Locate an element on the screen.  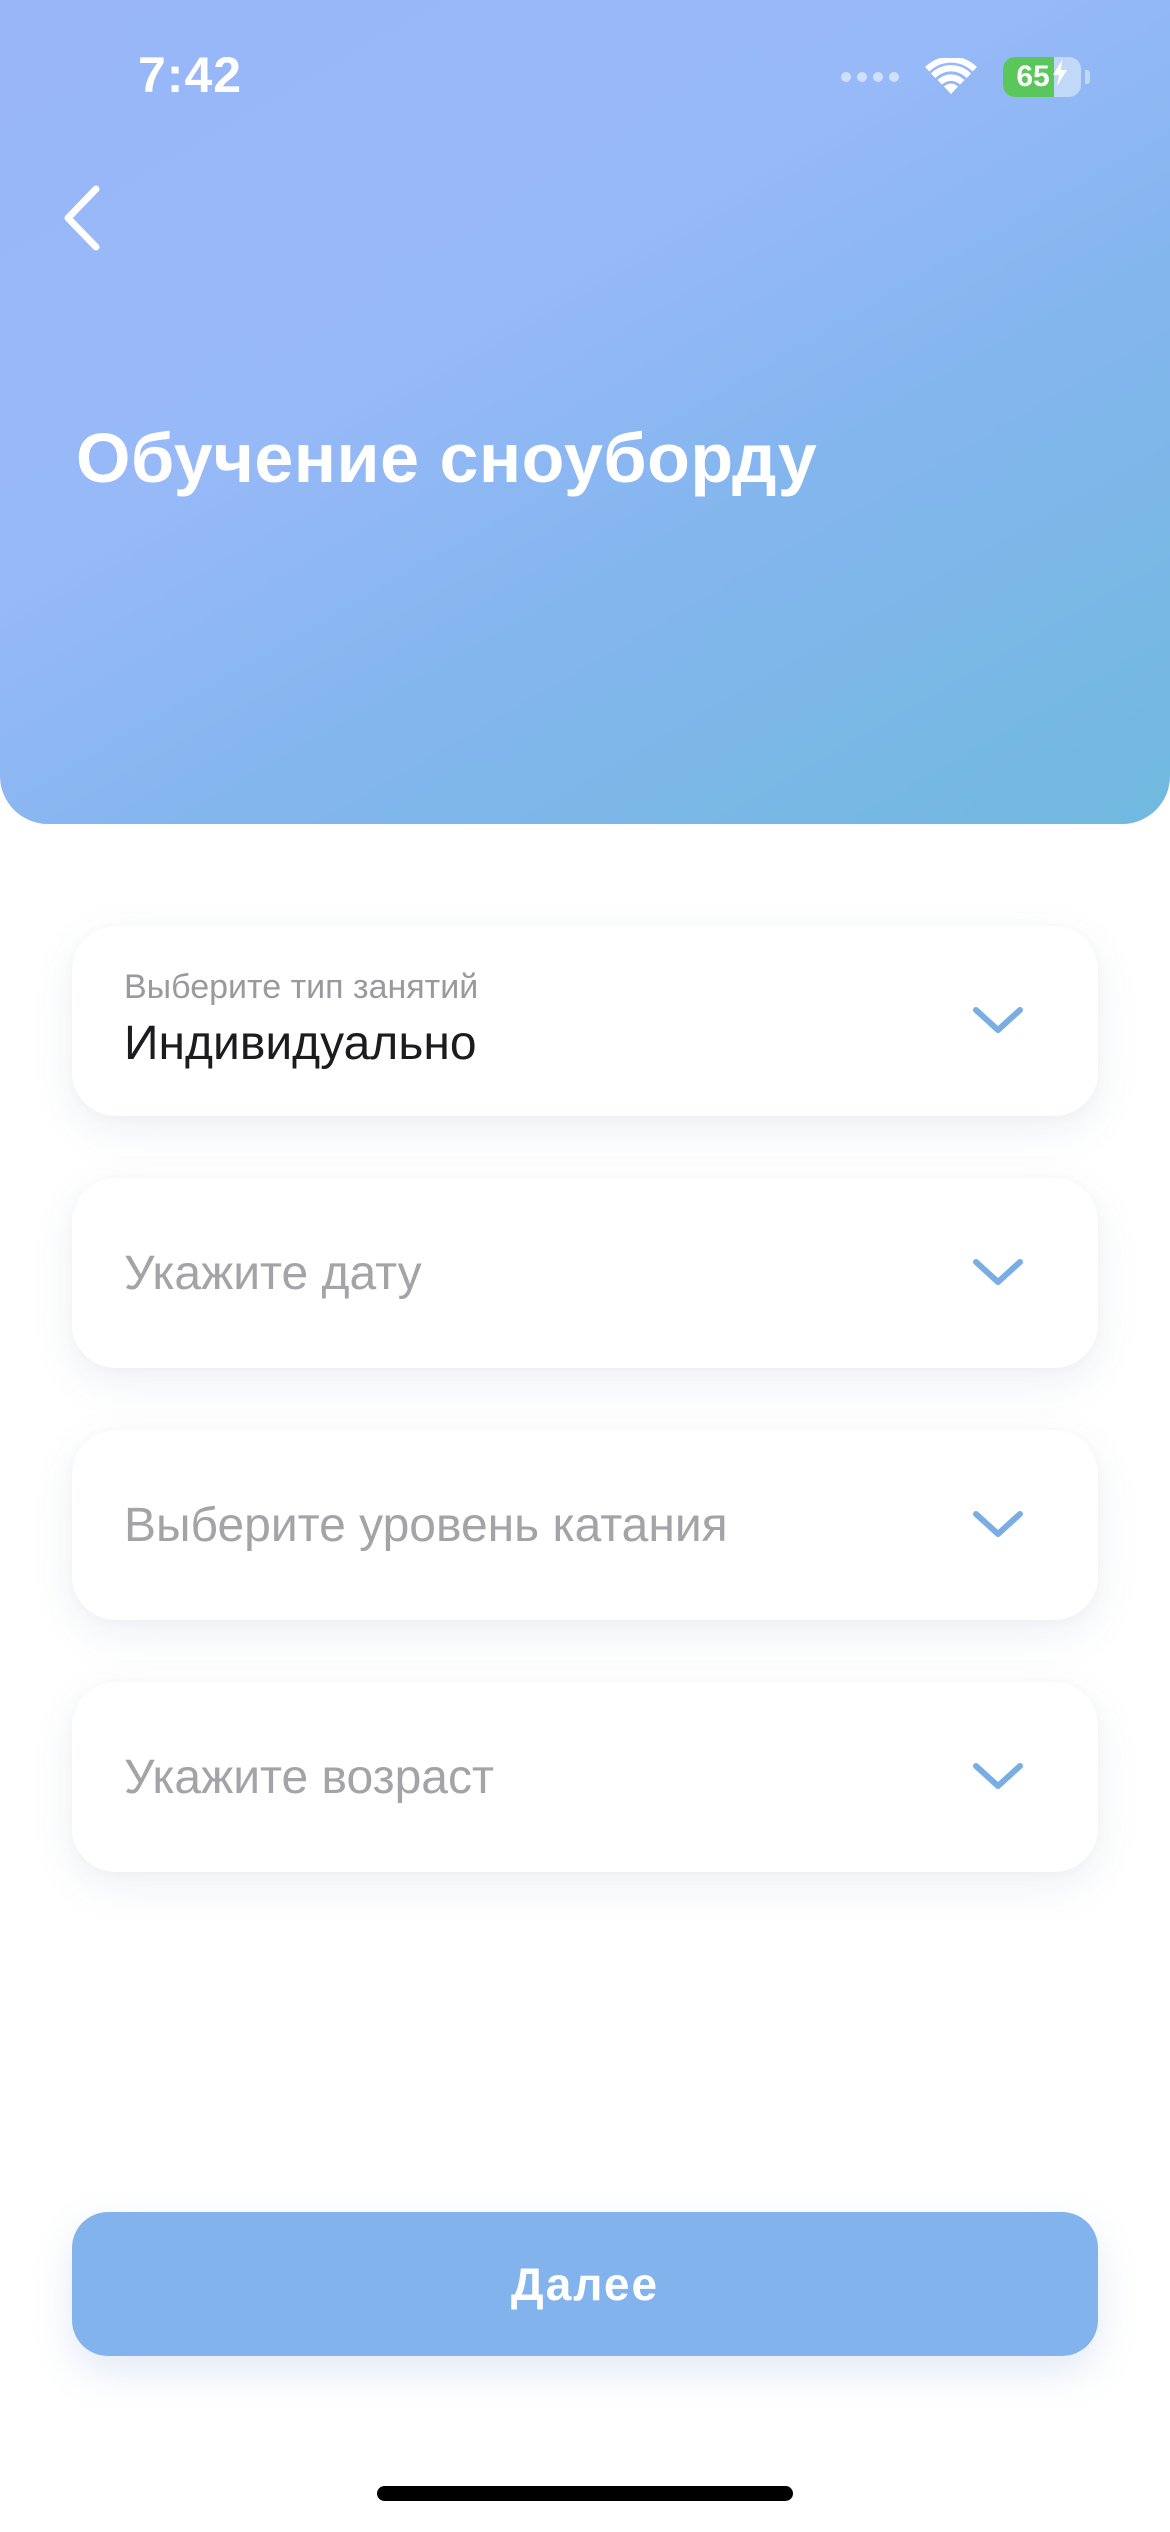
chevron-left-icon is located at coordinates (82, 220).